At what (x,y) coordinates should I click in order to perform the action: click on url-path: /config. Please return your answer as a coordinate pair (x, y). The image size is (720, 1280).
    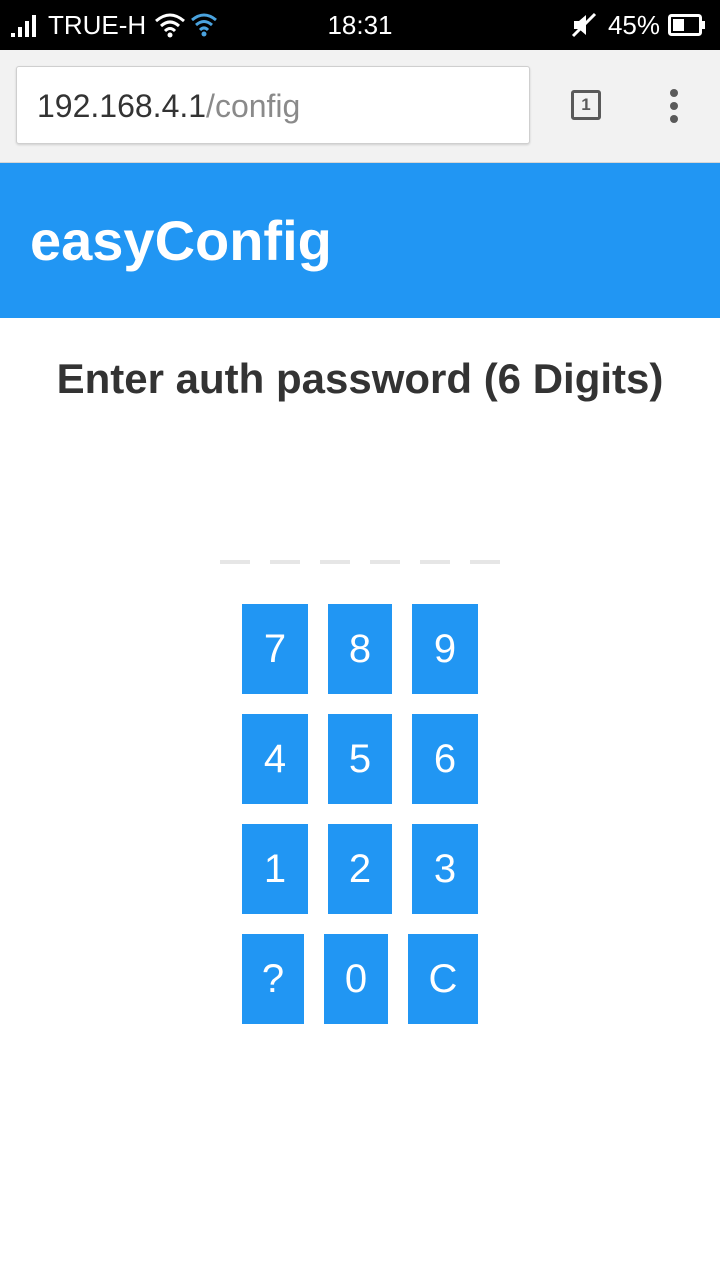
    Looking at the image, I should click on (253, 106).